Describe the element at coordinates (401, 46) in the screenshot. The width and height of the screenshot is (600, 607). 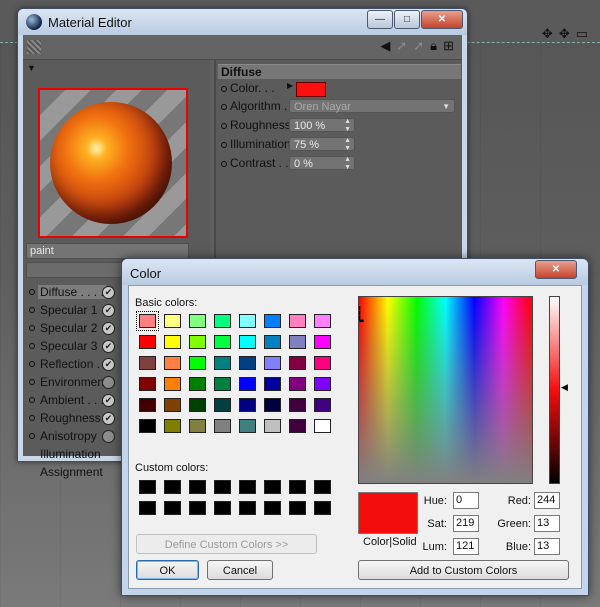
I see `forward-arrow-icon: ➚` at that location.